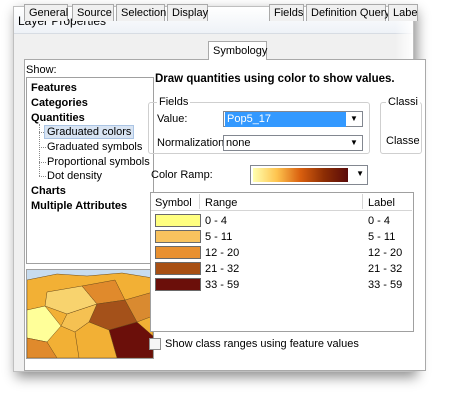 The height and width of the screenshot is (405, 449). I want to click on value-dropdown: Pop5_17 ▼, so click(293, 119).